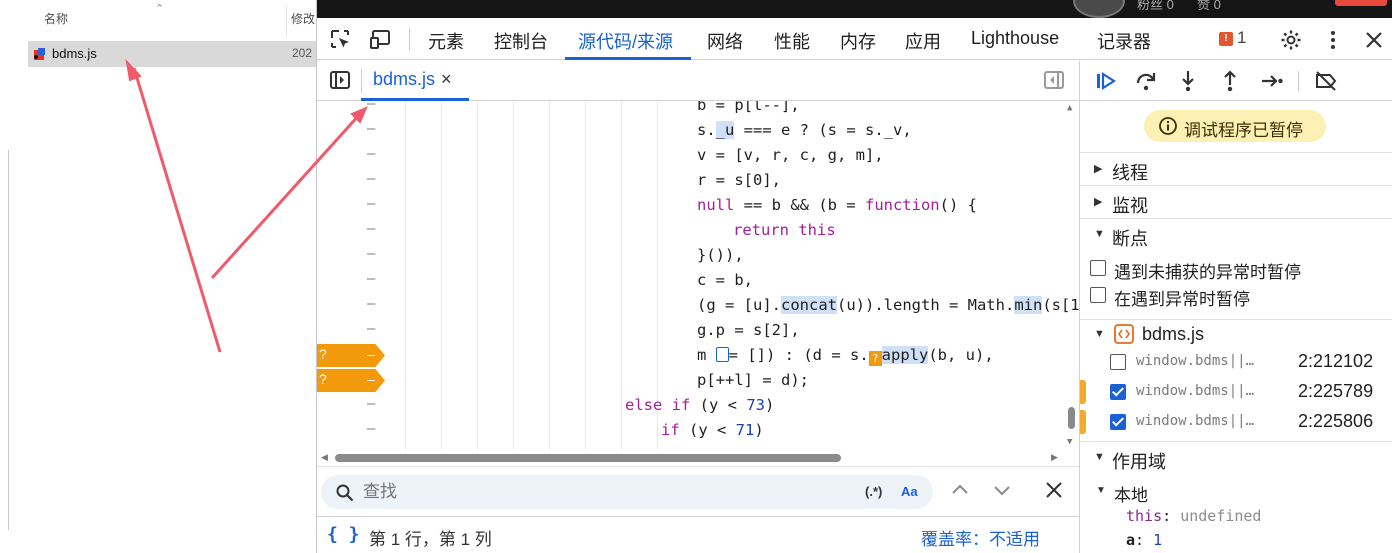  Describe the element at coordinates (1291, 40) in the screenshot. I see `gear-icon` at that location.